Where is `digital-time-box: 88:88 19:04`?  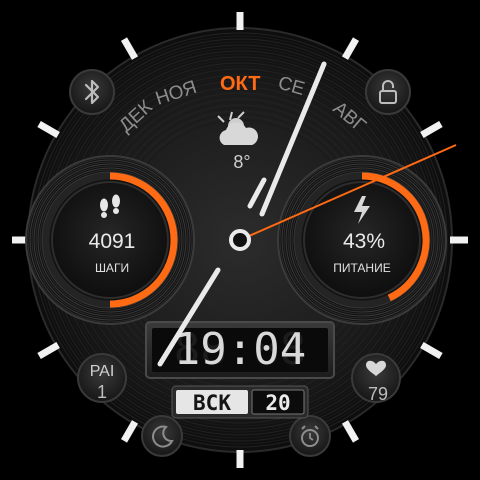
digital-time-box: 88:88 19:04 is located at coordinates (240, 350).